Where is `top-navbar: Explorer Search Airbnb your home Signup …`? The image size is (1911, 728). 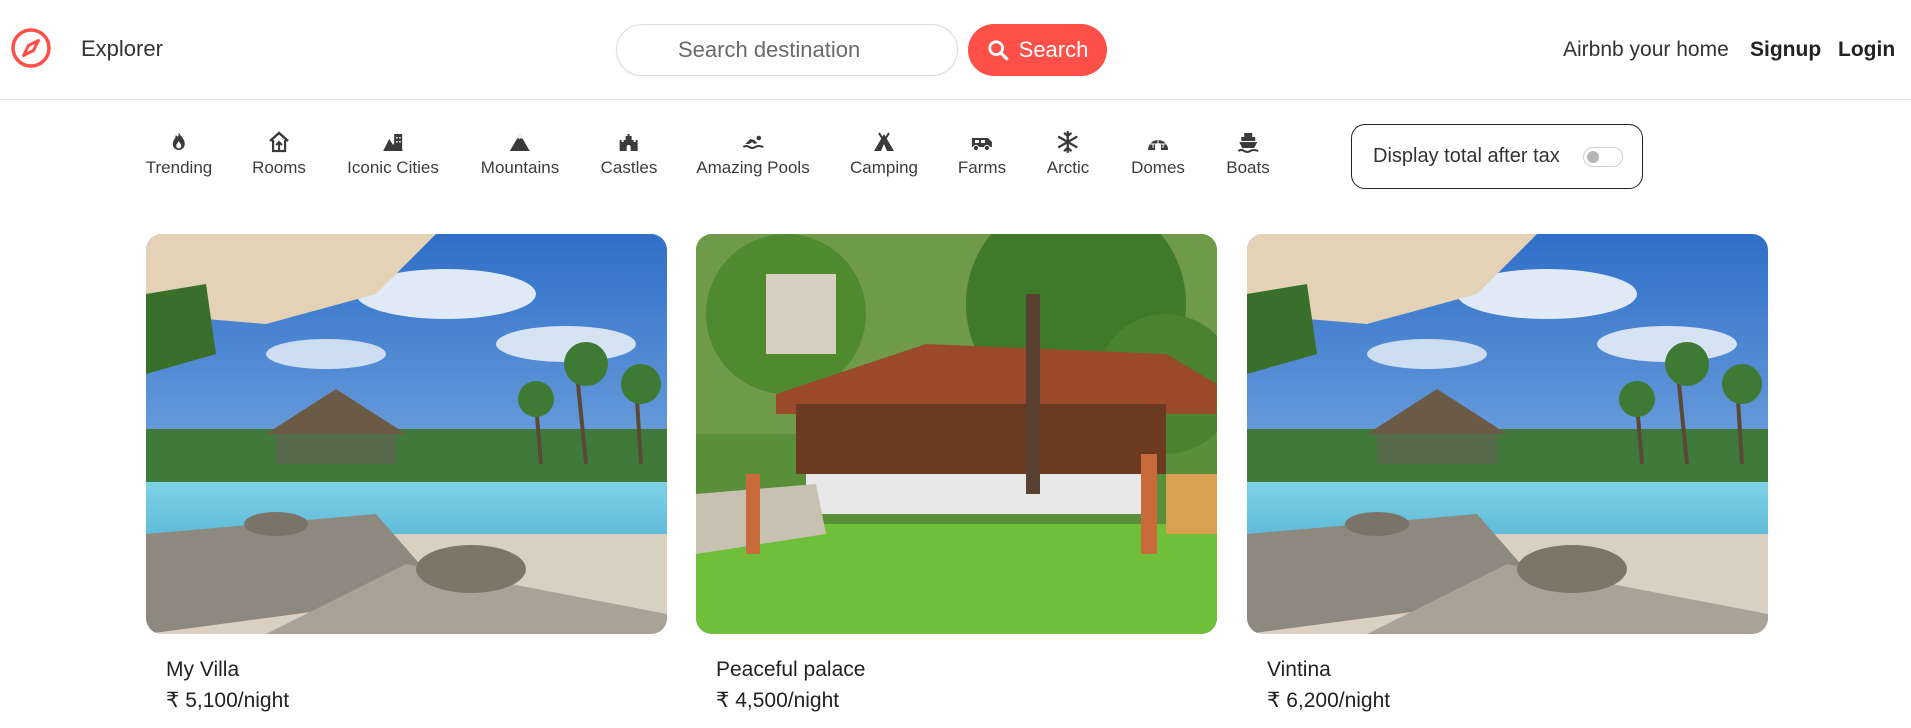
top-navbar: Explorer Search Airbnb your home Signup … is located at coordinates (955, 50).